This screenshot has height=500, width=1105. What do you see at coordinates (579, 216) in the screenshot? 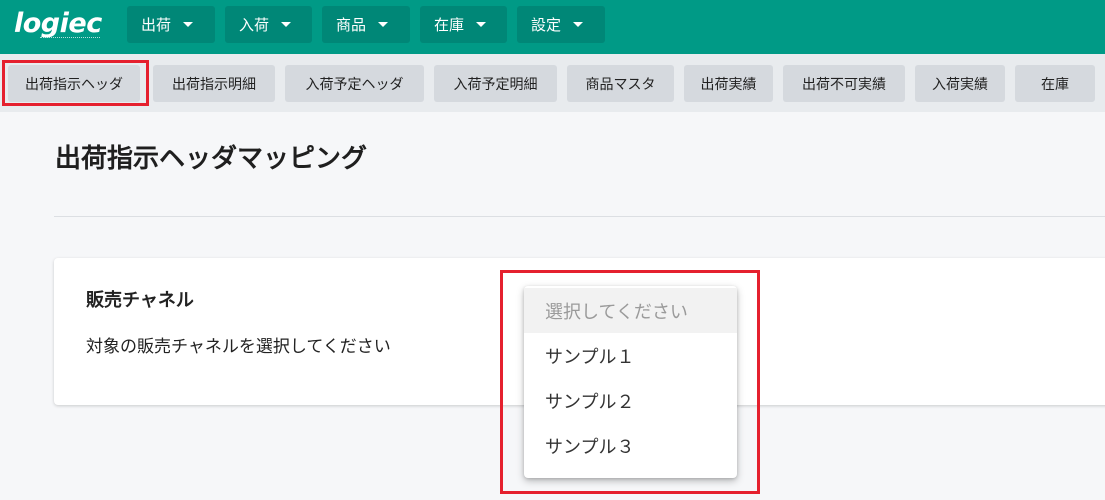
I see `title-divider` at bounding box center [579, 216].